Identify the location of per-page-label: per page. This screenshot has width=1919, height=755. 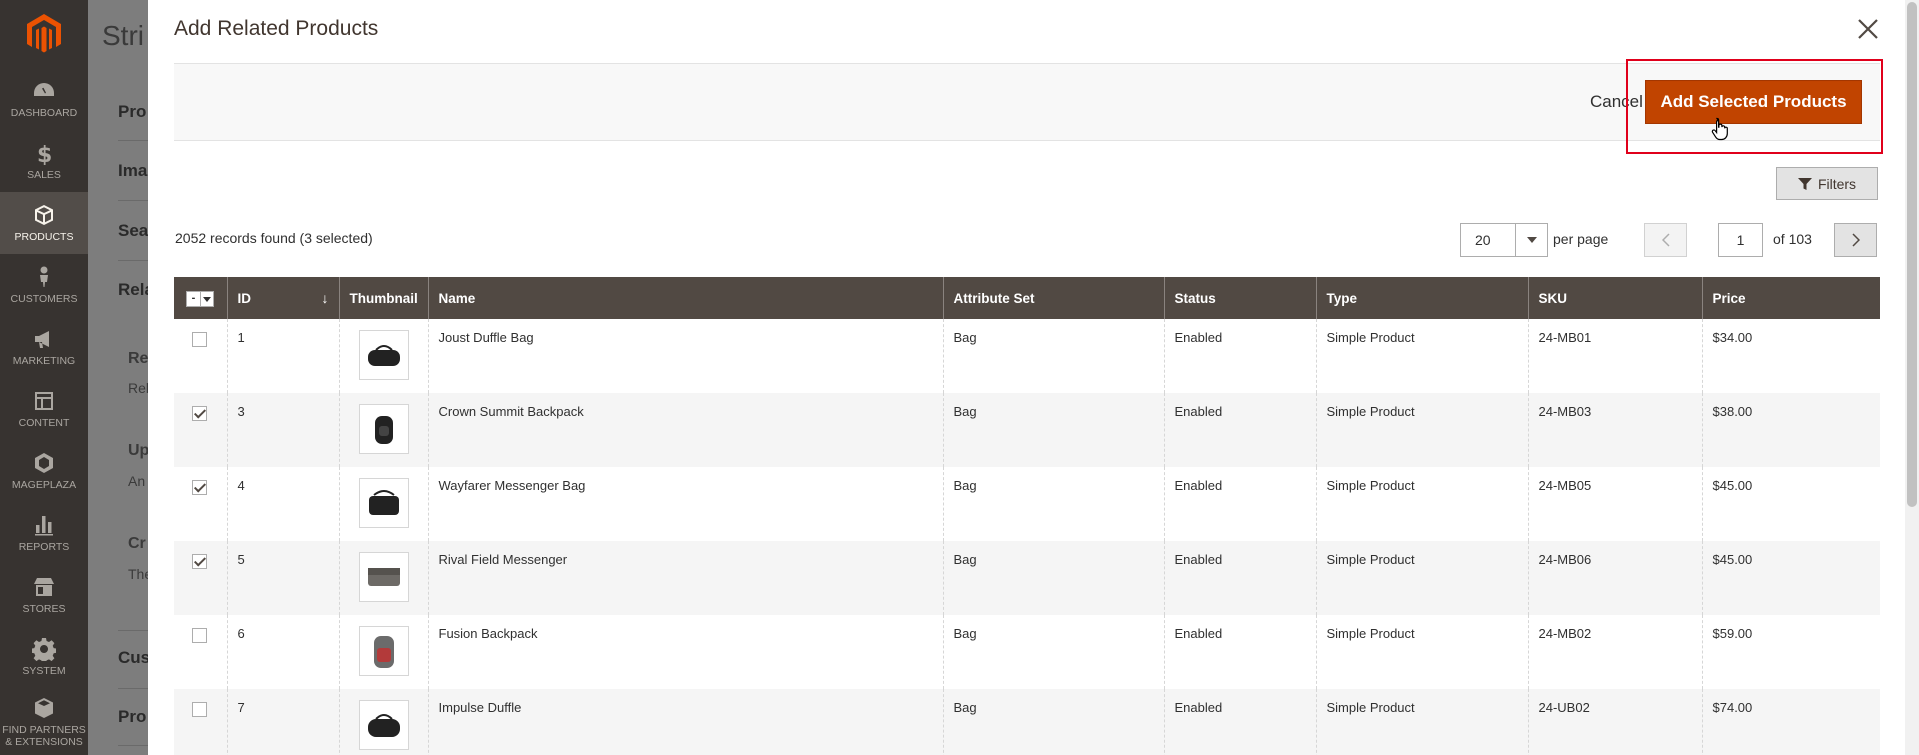
(1581, 239).